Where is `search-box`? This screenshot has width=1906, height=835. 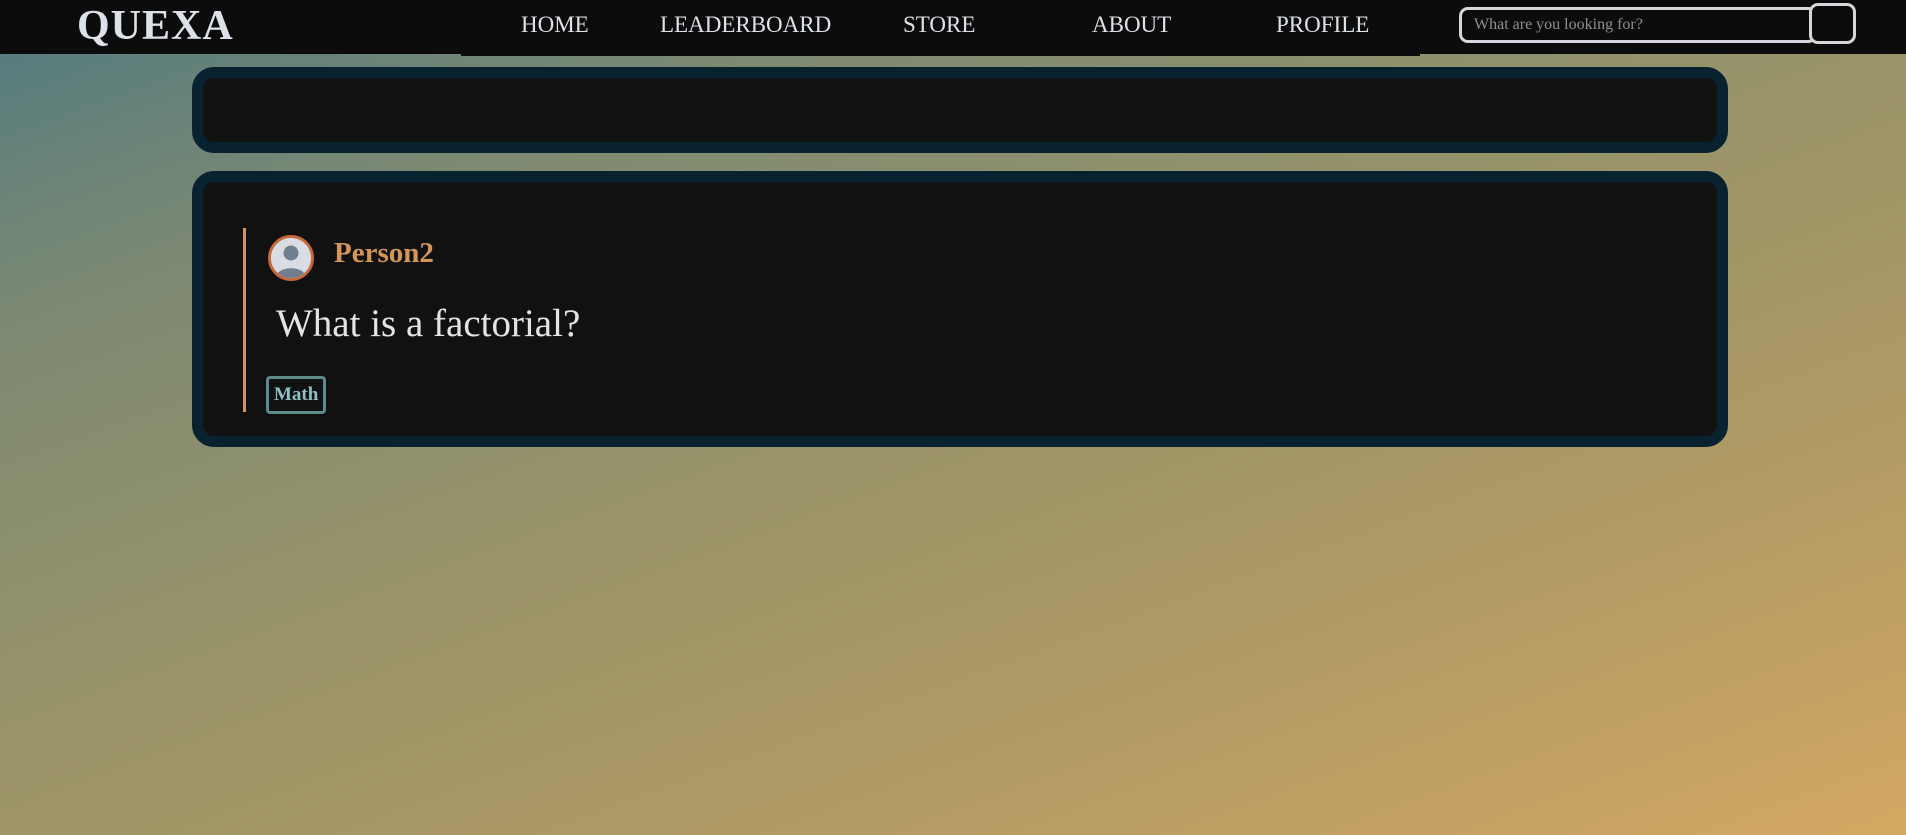
search-box is located at coordinates (1638, 25).